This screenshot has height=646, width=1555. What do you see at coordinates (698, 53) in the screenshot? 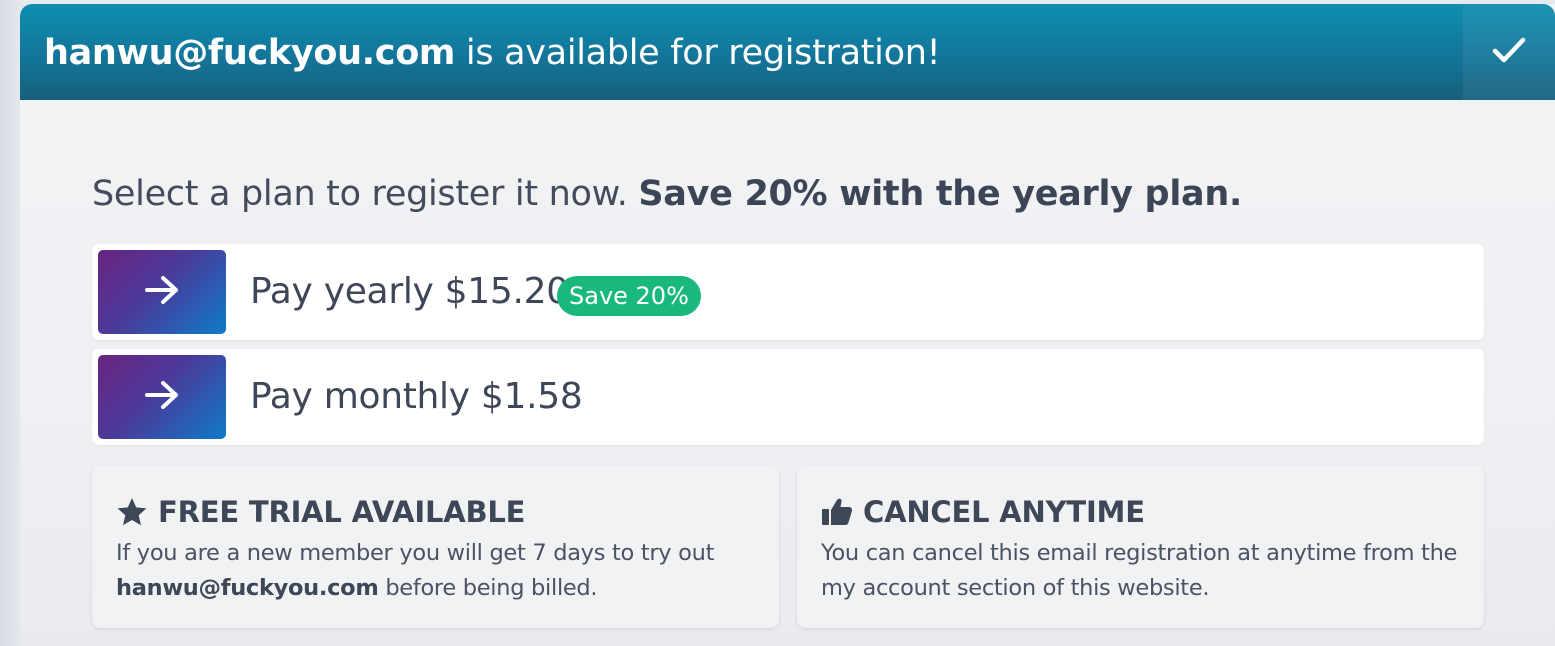
I see `header-message: is available for registration!` at bounding box center [698, 53].